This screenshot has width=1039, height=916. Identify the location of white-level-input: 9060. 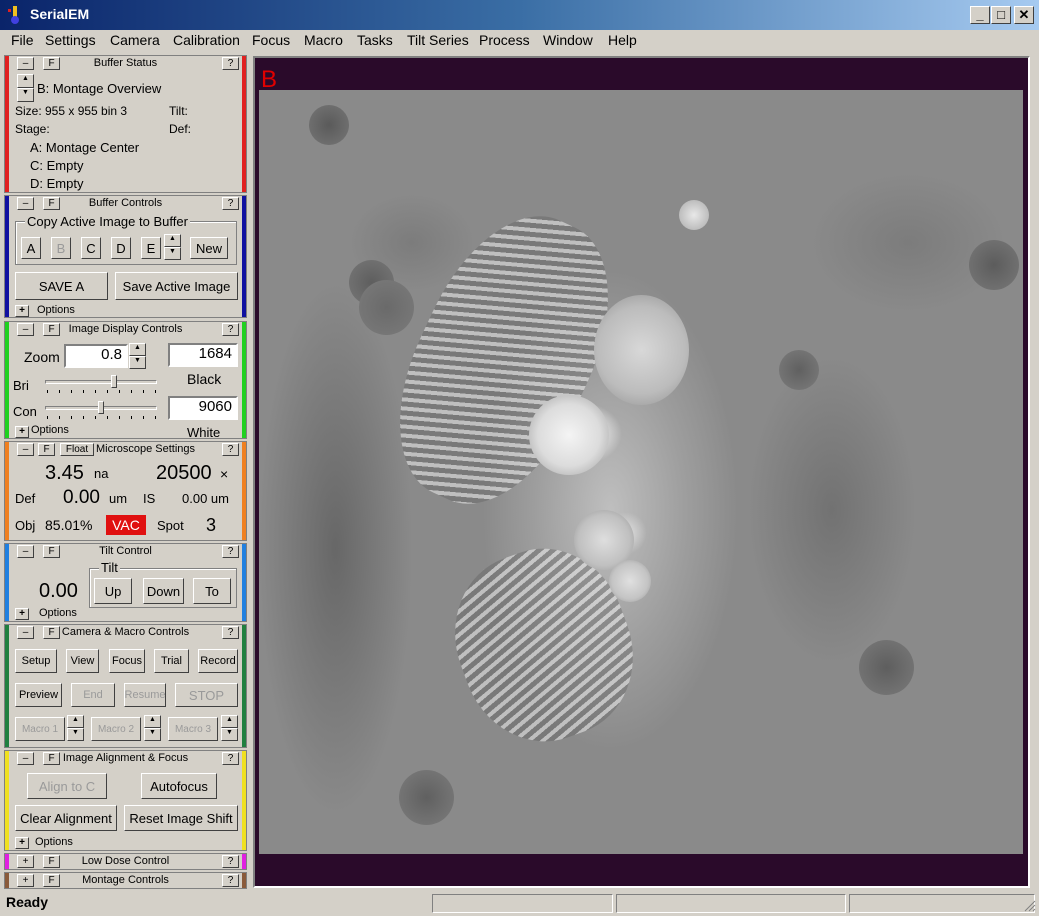
(203, 408).